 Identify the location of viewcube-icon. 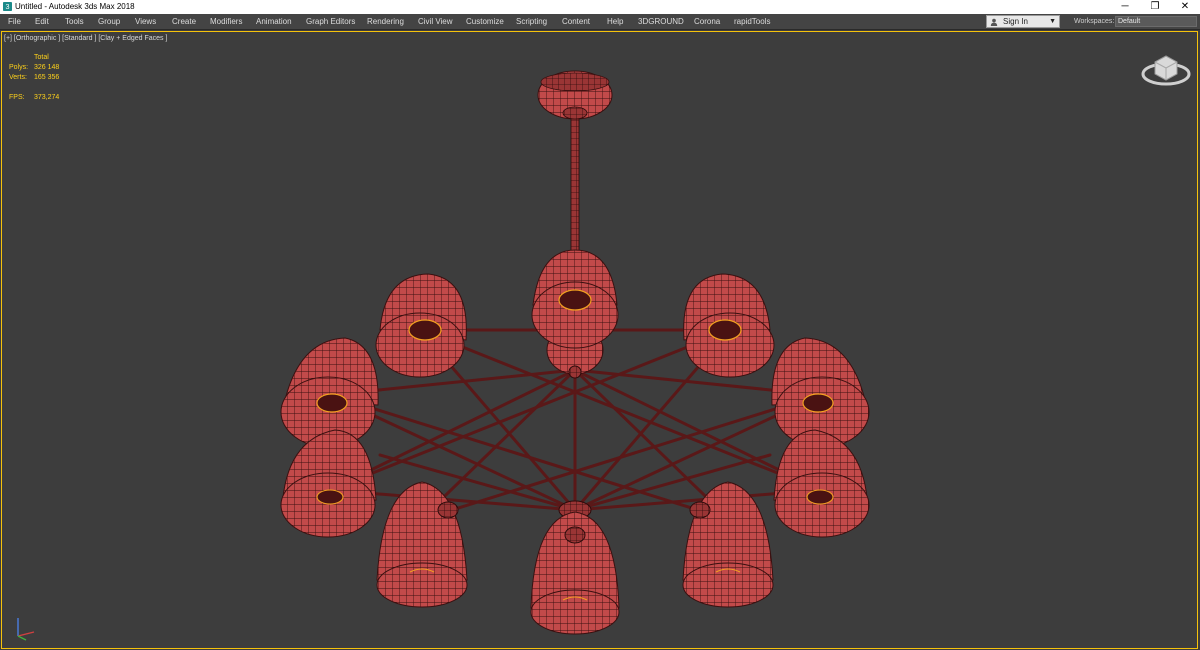
(1166, 70).